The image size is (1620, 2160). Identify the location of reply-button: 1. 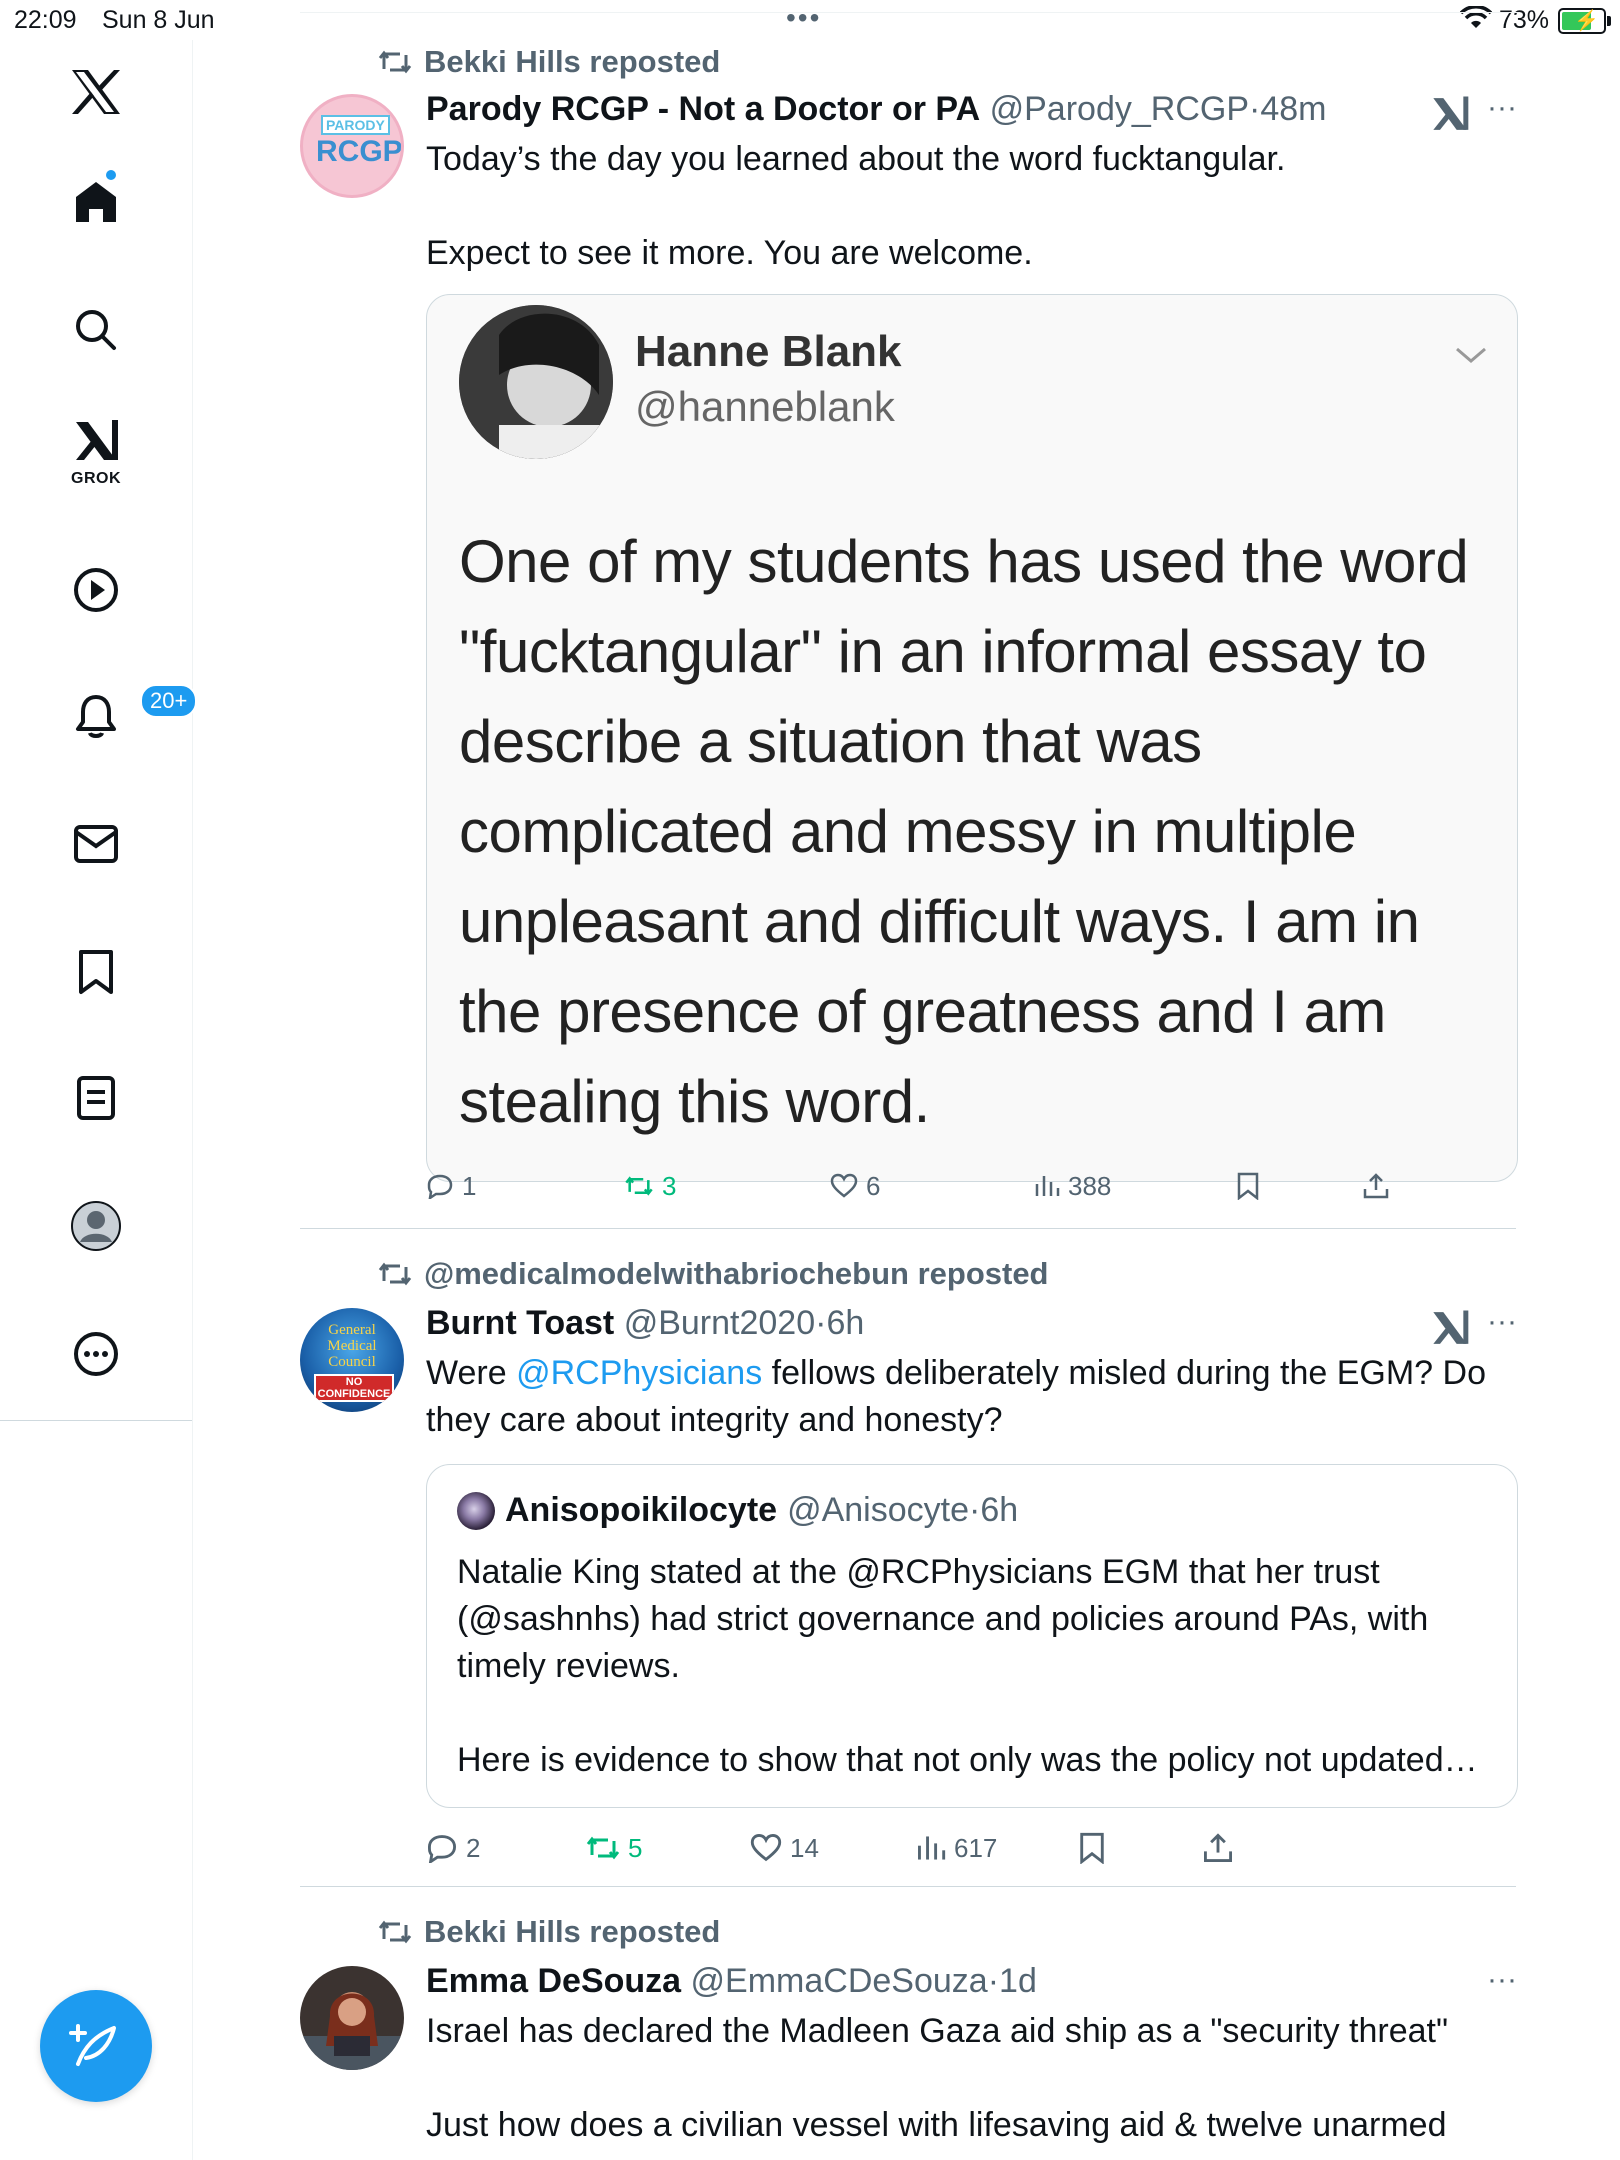
(451, 1186).